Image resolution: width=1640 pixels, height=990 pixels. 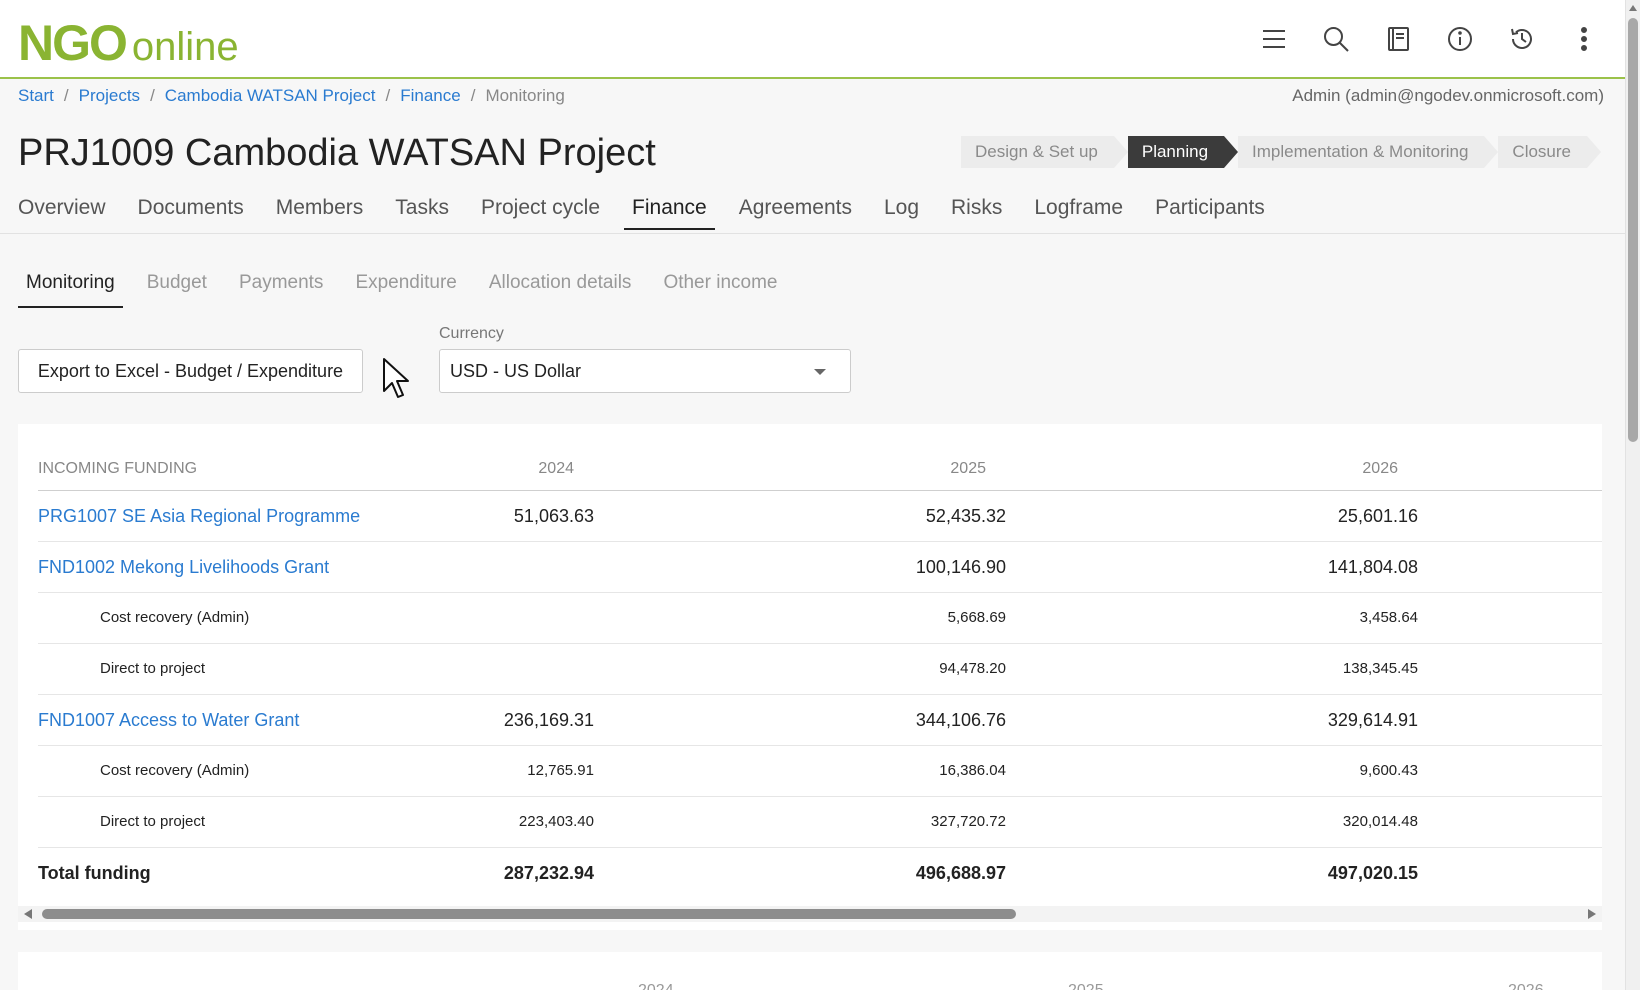 What do you see at coordinates (471, 333) in the screenshot?
I see `currency-label: Currency` at bounding box center [471, 333].